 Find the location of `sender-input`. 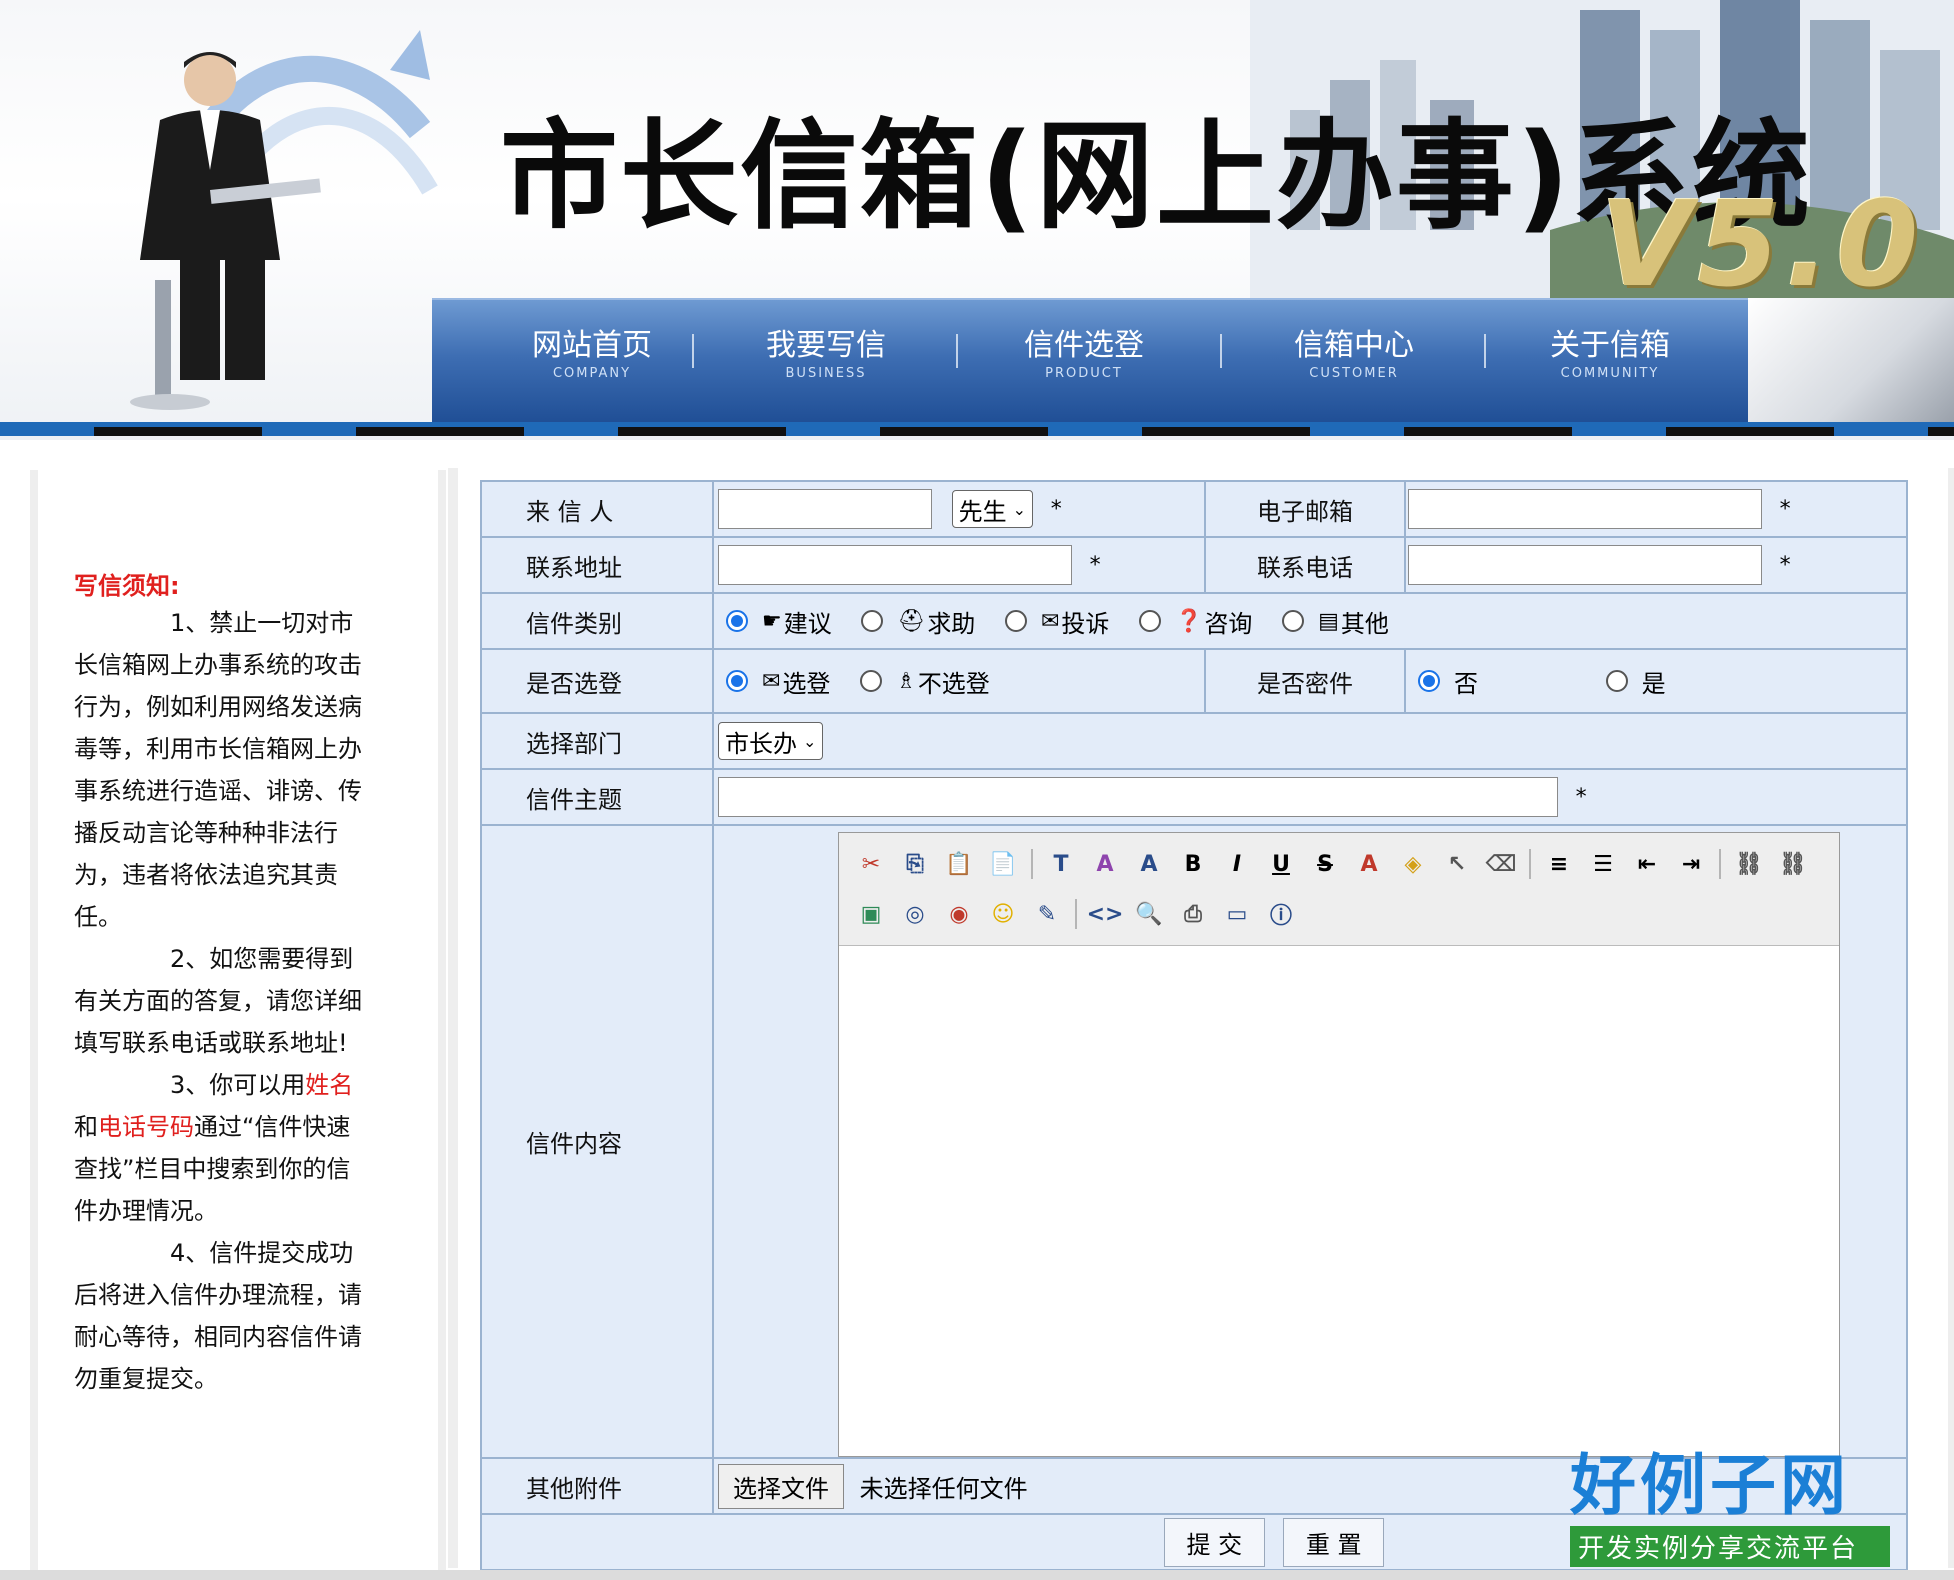

sender-input is located at coordinates (825, 509).